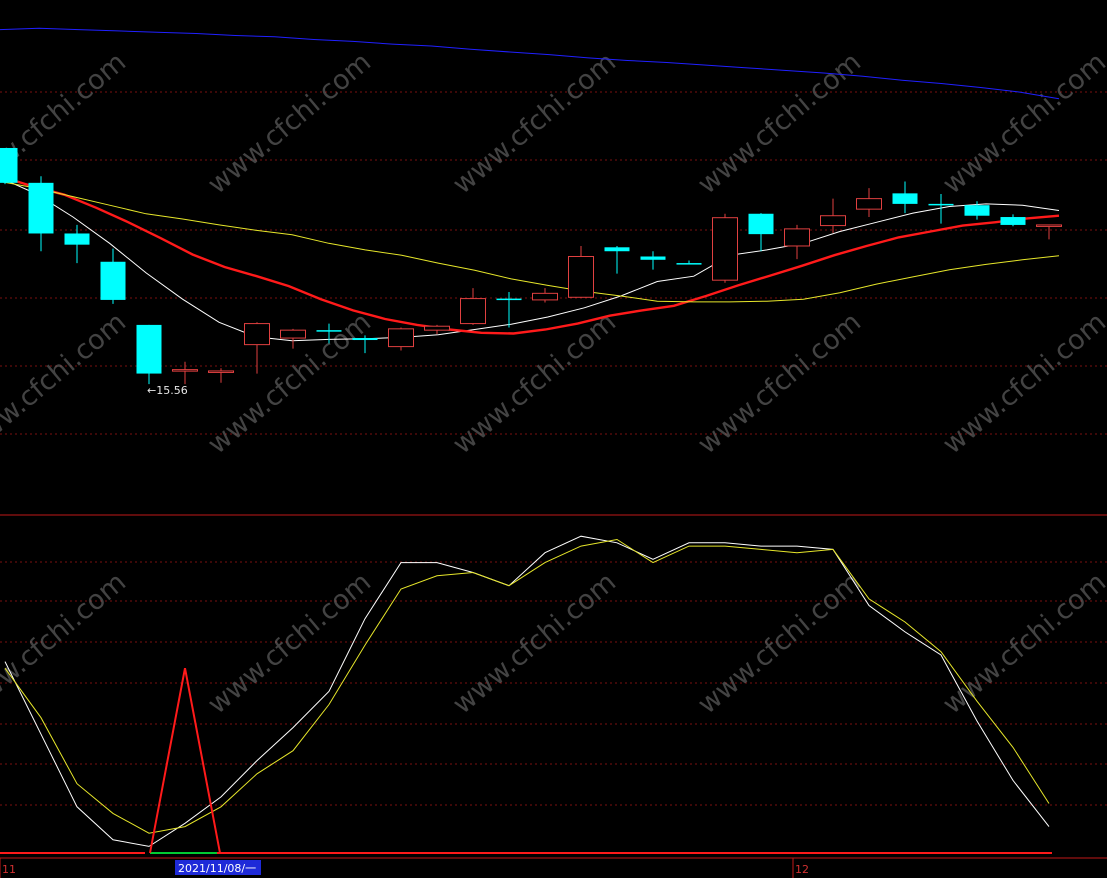 The image size is (1107, 878). Describe the element at coordinates (217, 868) in the screenshot. I see `selected-date-label: 2021/11/08/一` at that location.